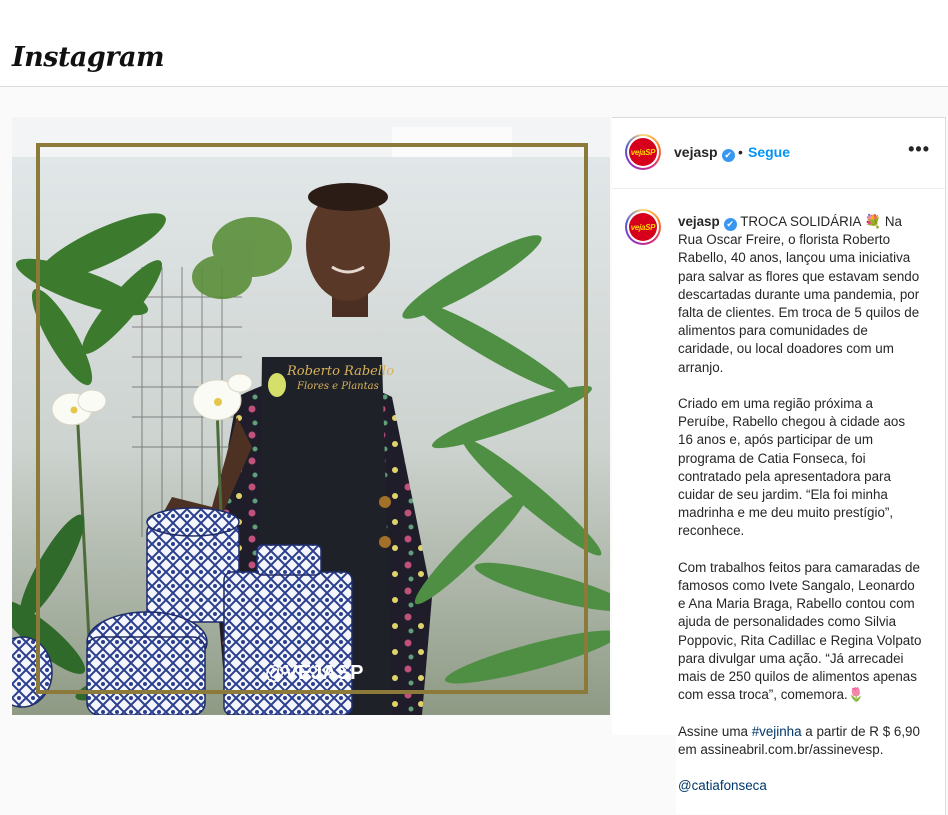  I want to click on post-header: vejaSP vejasp ✔ • Segue •••, so click(779, 153).